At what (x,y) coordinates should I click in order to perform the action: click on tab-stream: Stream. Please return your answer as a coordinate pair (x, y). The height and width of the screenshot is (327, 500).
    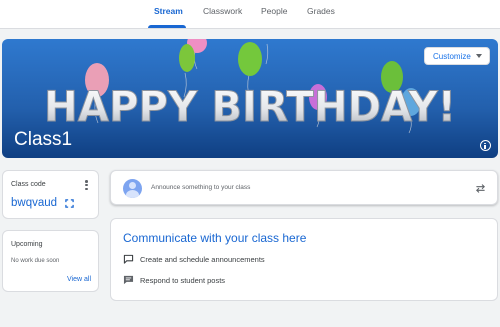
    Looking at the image, I should click on (168, 11).